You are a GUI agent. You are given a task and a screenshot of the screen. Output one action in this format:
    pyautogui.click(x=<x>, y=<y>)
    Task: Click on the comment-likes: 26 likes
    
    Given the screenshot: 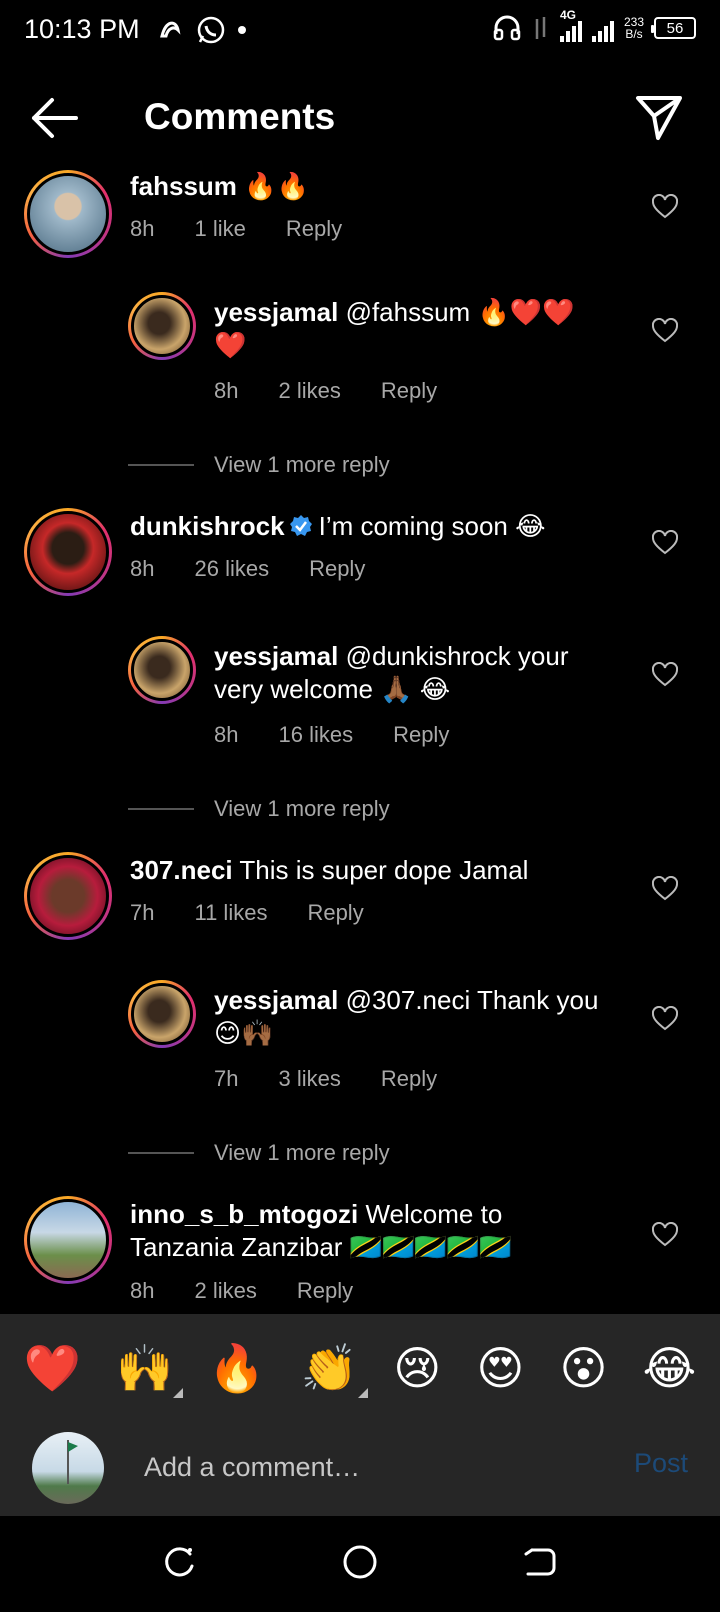 What is the action you would take?
    pyautogui.click(x=231, y=569)
    